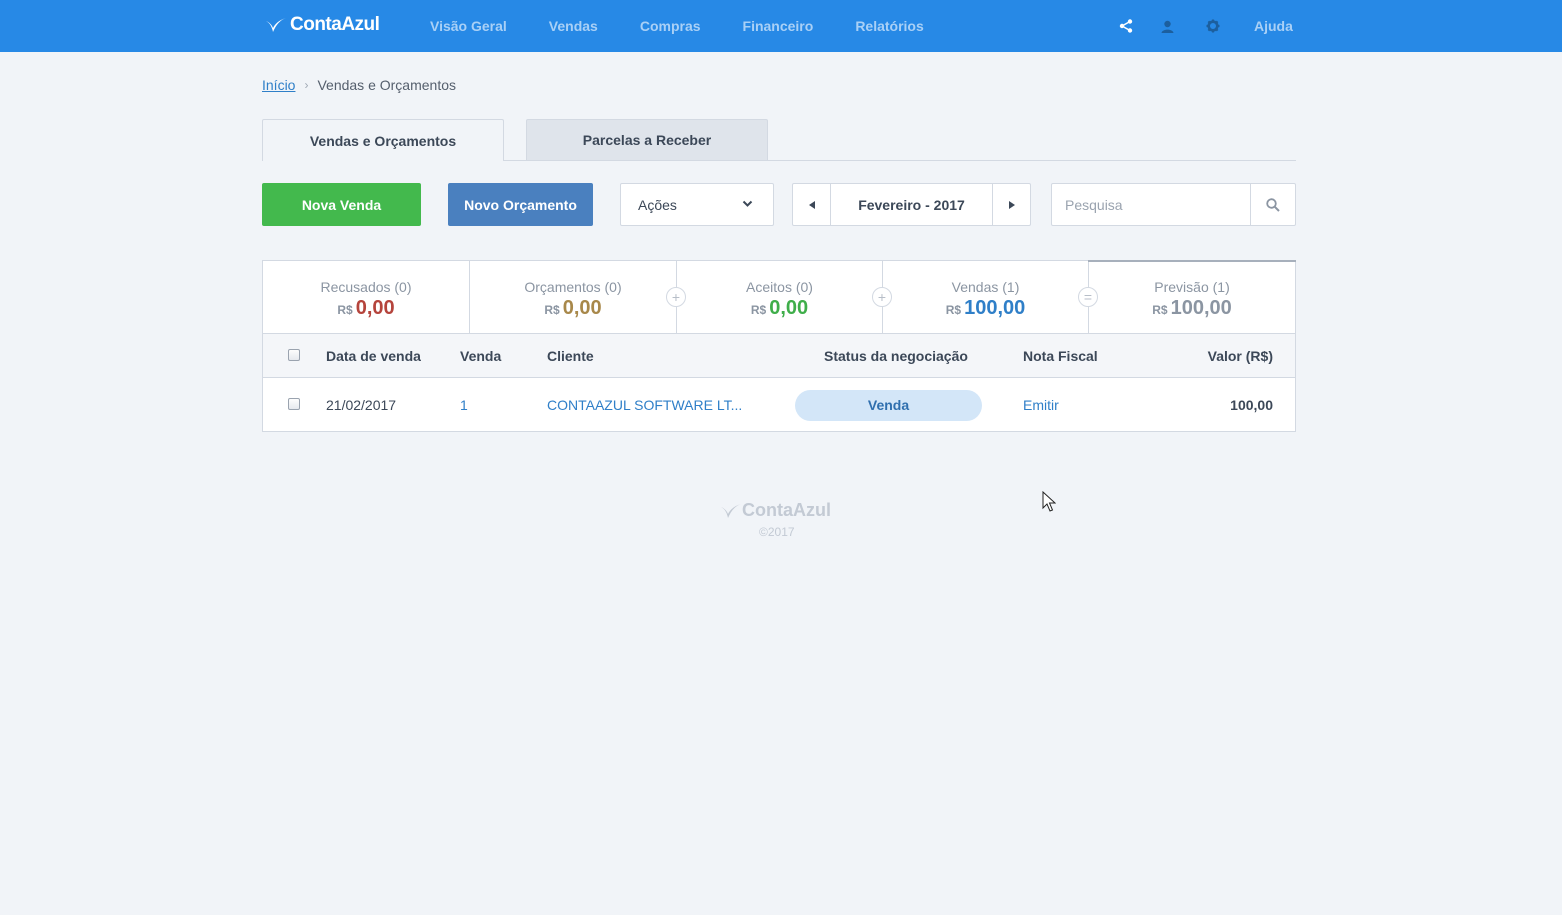 The image size is (1562, 915). What do you see at coordinates (779, 287) in the screenshot?
I see `summary-label: Aceitos (0)` at bounding box center [779, 287].